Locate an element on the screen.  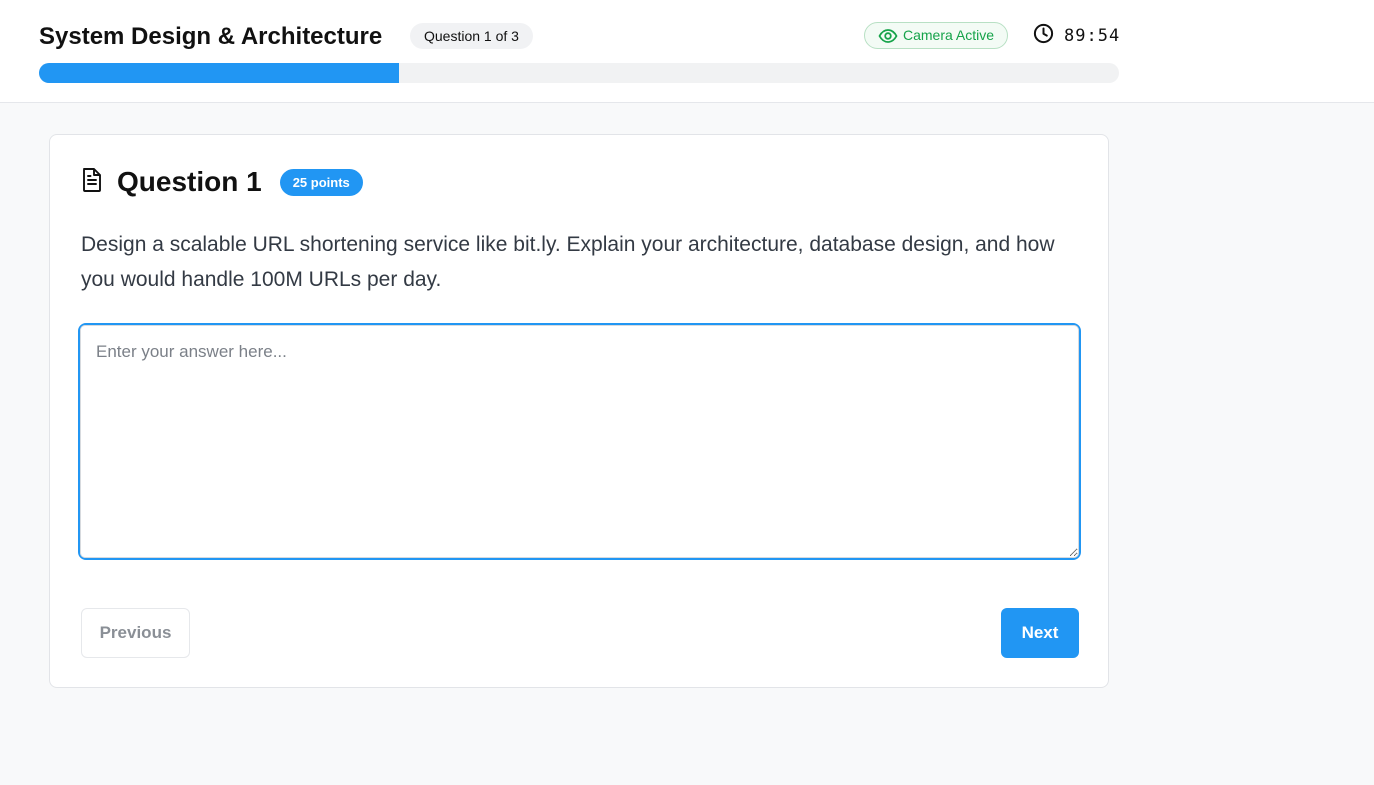
countdown-timer: 89:54 is located at coordinates (1077, 36).